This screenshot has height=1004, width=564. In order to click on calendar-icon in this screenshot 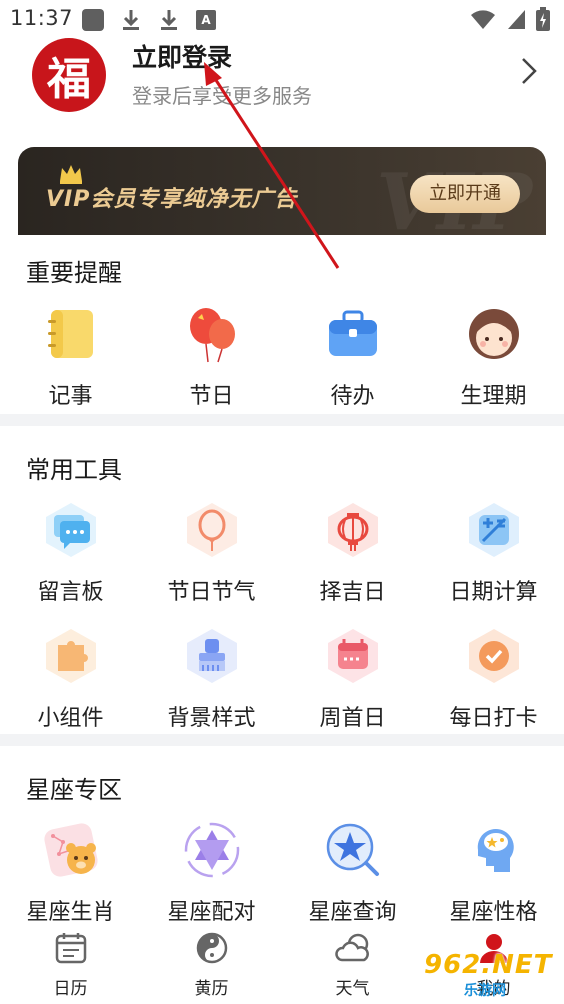, I will do `click(71, 948)`.